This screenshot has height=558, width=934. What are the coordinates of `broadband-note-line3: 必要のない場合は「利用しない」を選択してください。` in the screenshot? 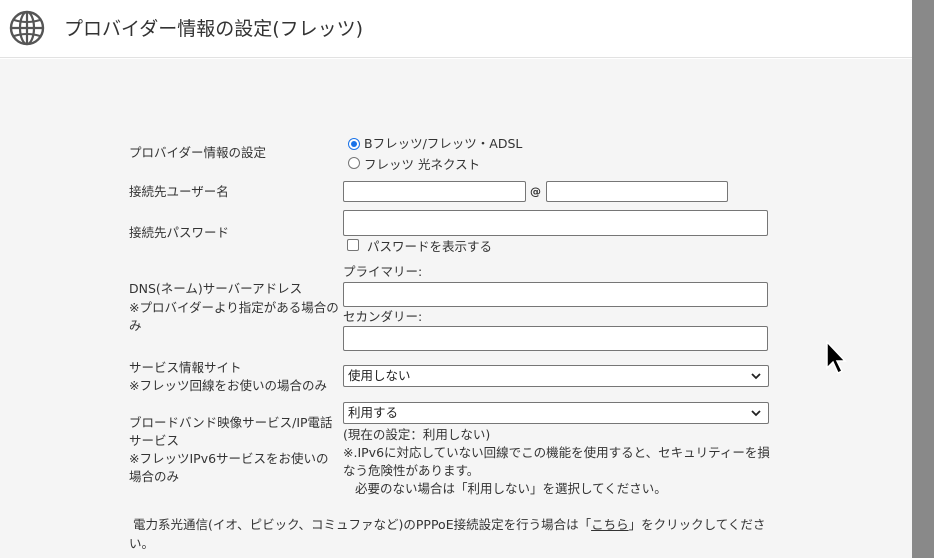 It's located at (511, 488).